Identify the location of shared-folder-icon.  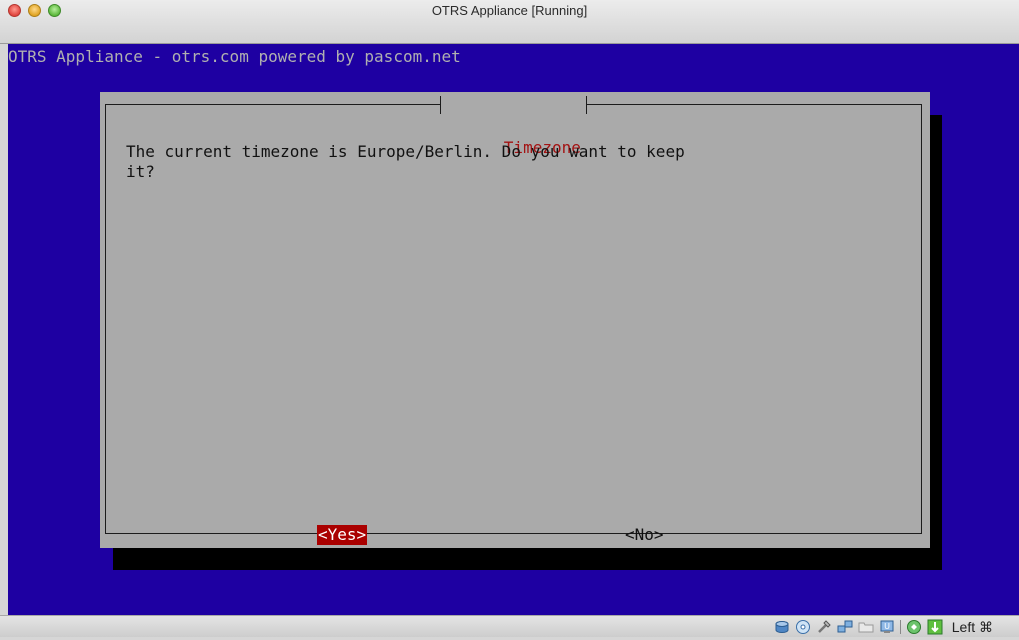
(866, 627).